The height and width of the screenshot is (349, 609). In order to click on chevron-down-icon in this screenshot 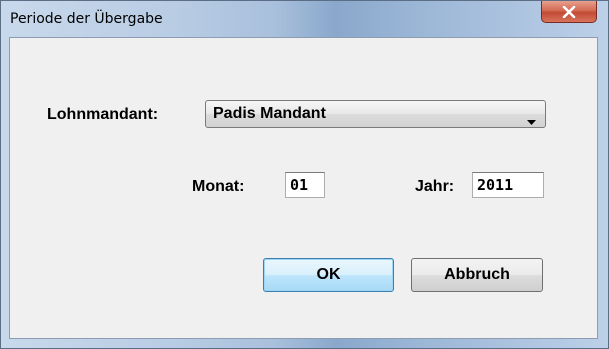, I will do `click(531, 121)`.